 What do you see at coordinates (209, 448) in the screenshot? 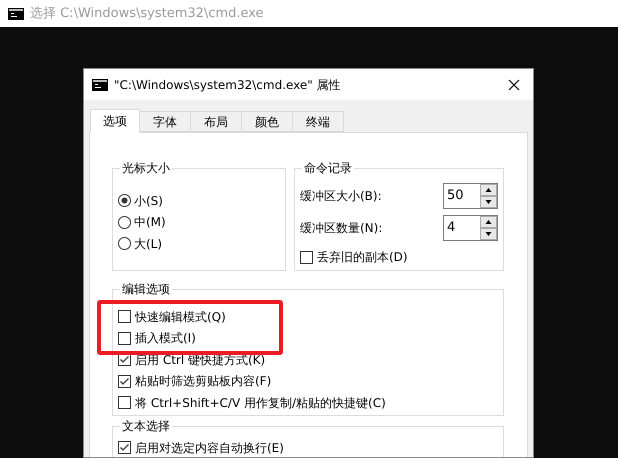
I see `checkbox-label: 启用对选定内容自动换行(E)` at bounding box center [209, 448].